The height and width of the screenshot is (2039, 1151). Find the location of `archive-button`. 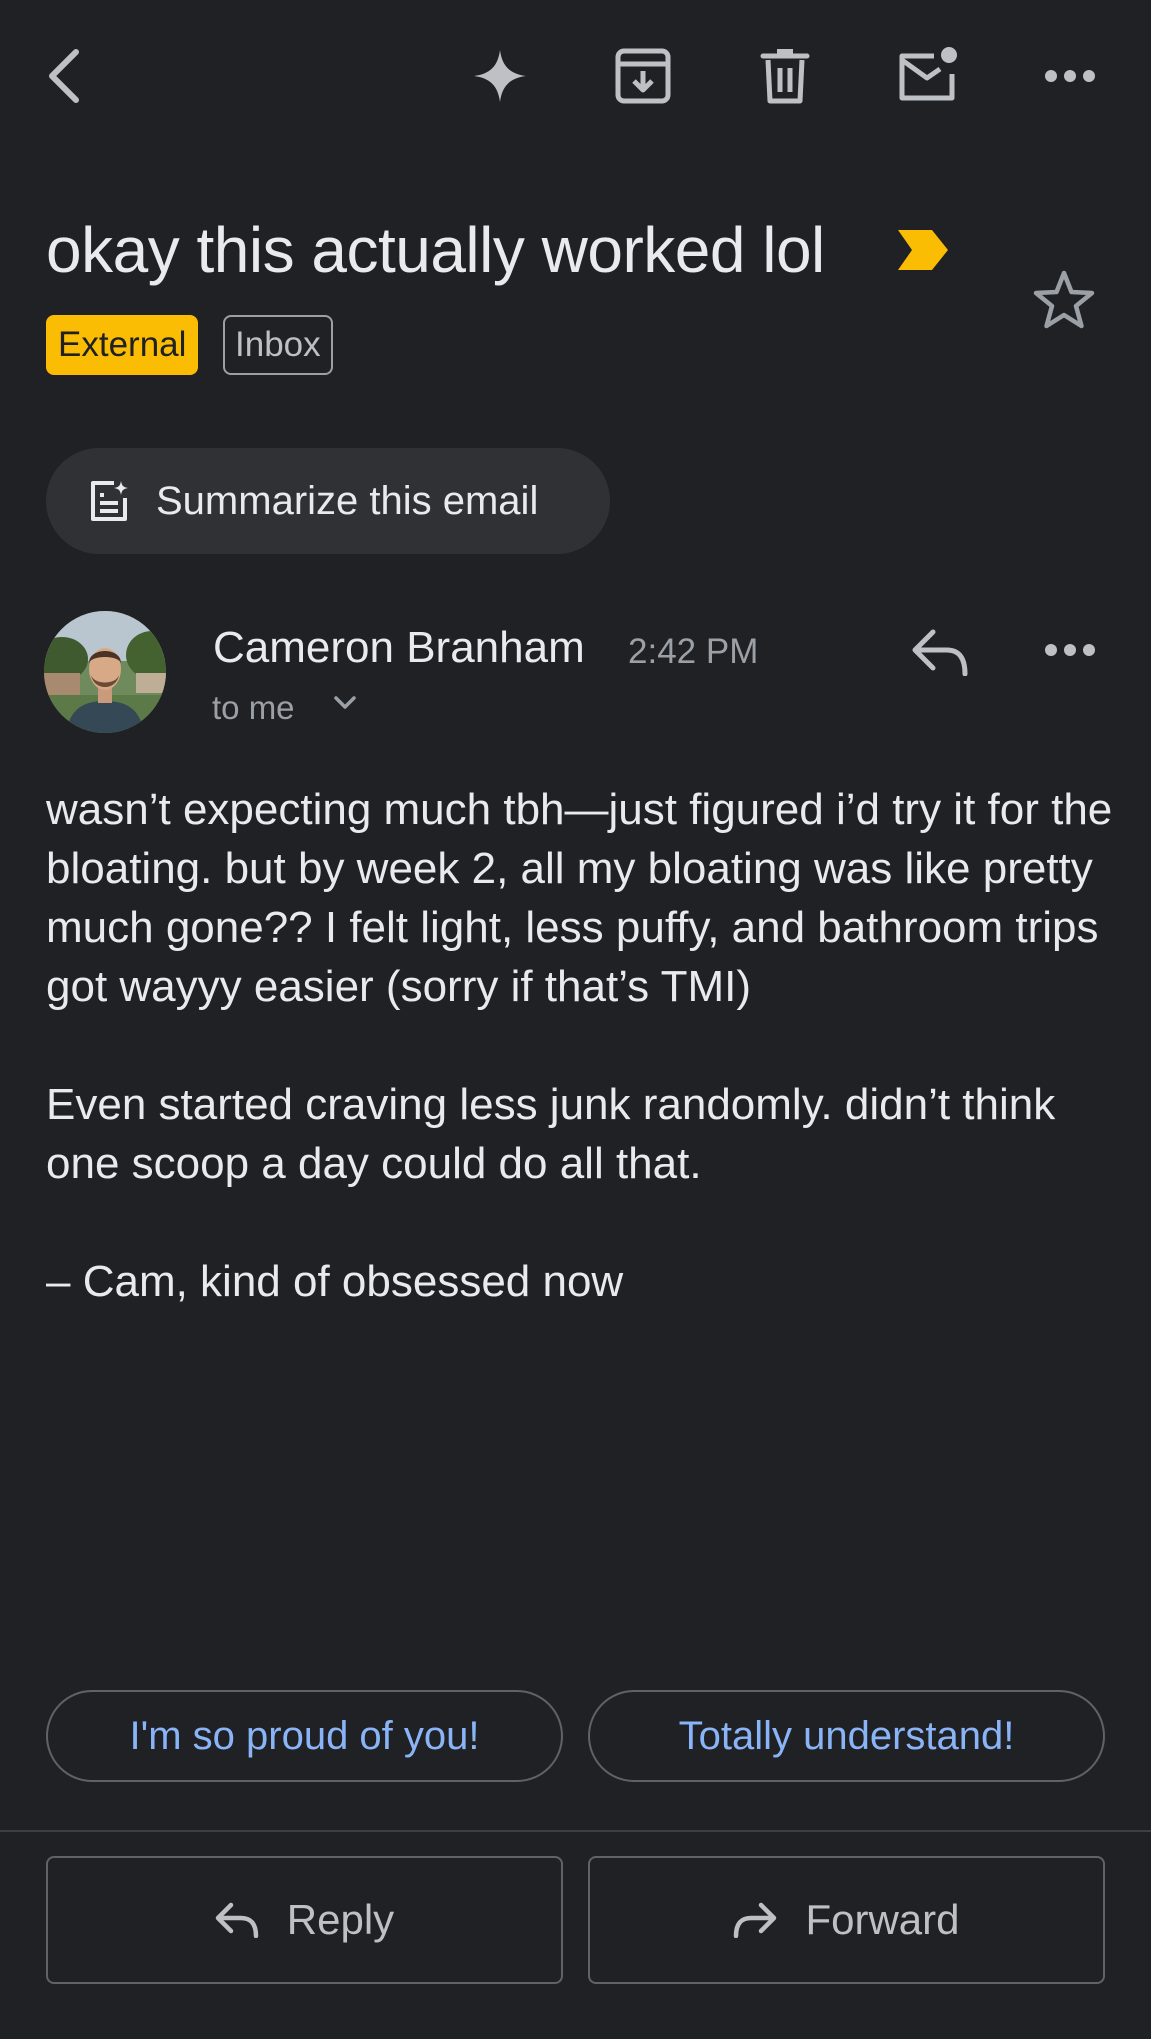

archive-button is located at coordinates (643, 76).